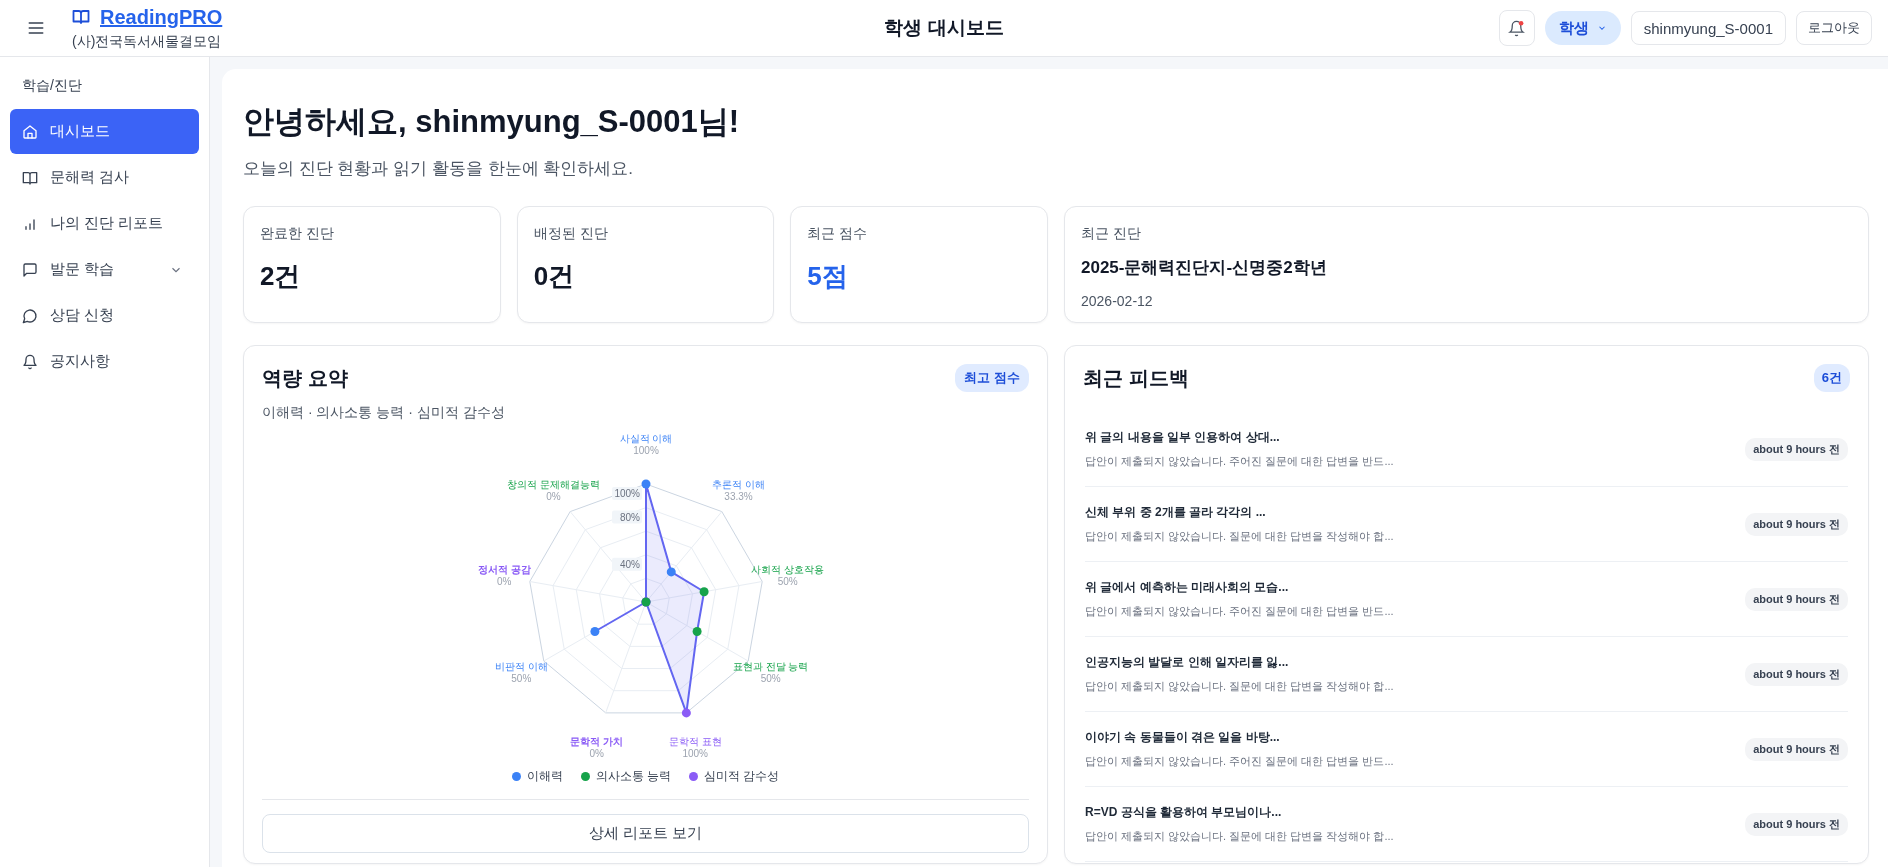  What do you see at coordinates (1834, 28) in the screenshot?
I see `logout-button: 로그아웃` at bounding box center [1834, 28].